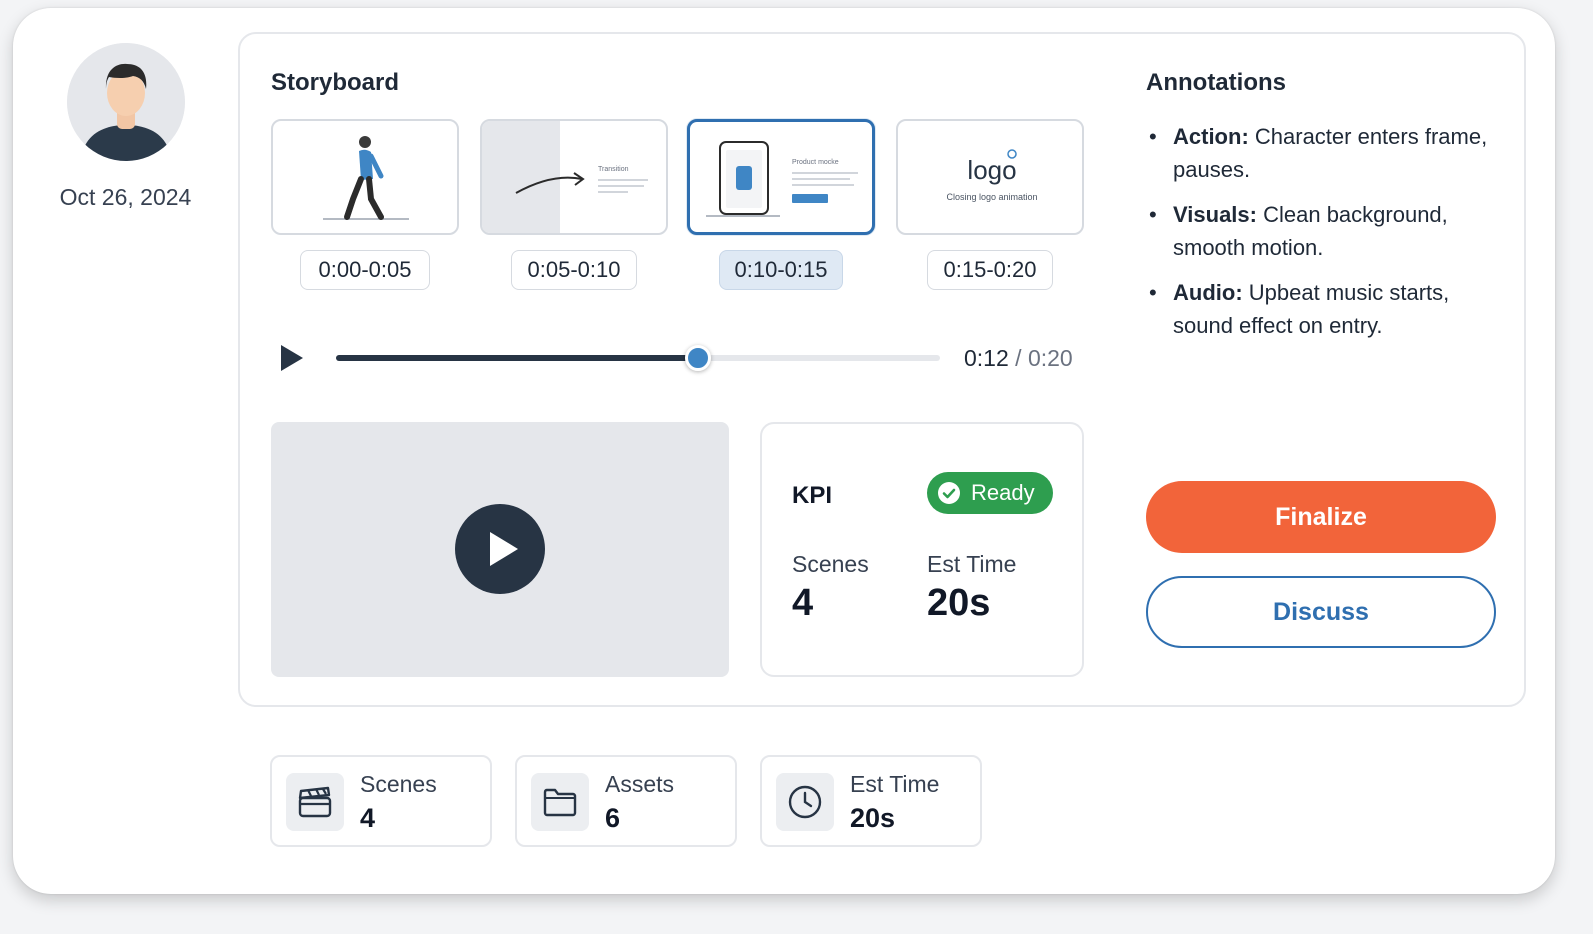 The width and height of the screenshot is (1593, 934). What do you see at coordinates (922, 549) in the screenshot?
I see `kpi-card: KPI Ready Scenes 4 Est Time 20s` at bounding box center [922, 549].